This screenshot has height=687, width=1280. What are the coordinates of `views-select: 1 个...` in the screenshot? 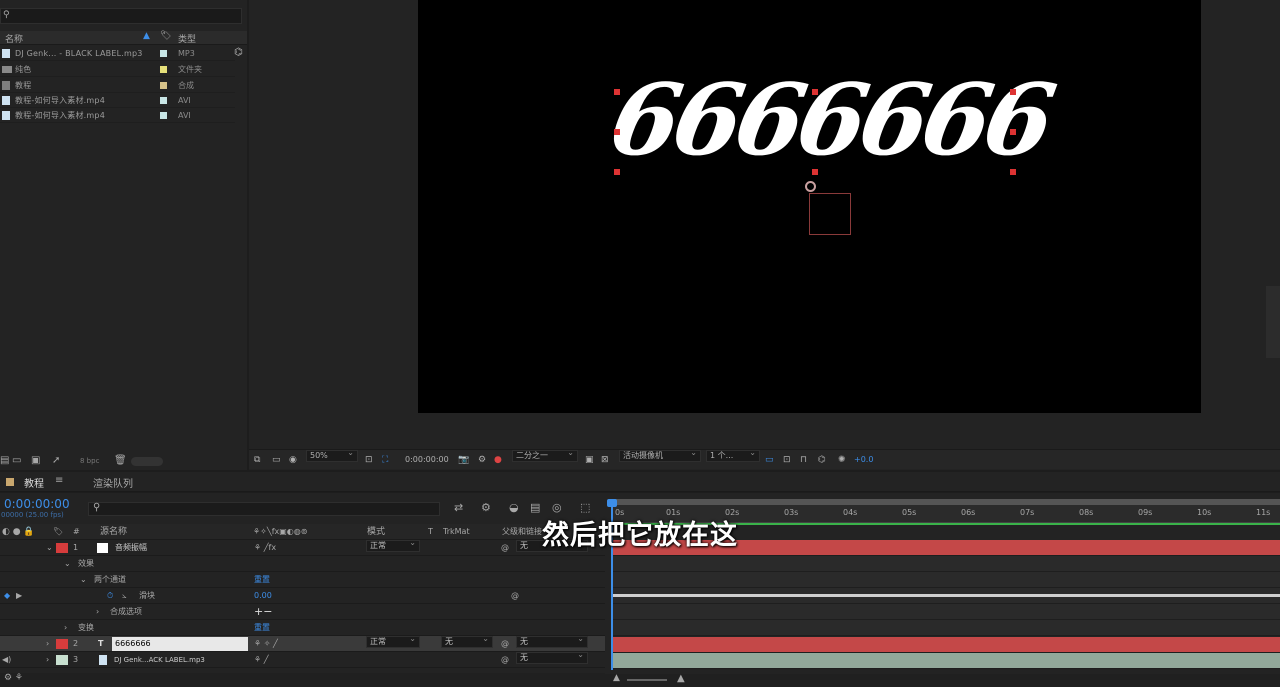 It's located at (733, 455).